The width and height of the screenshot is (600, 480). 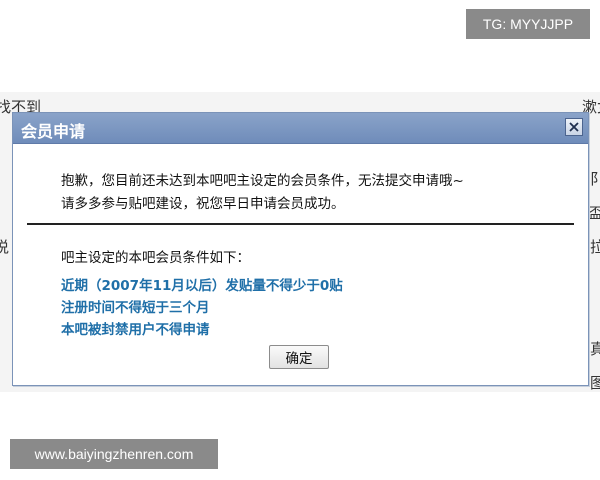 What do you see at coordinates (595, 179) in the screenshot?
I see `background-text-right-fragment: 阝` at bounding box center [595, 179].